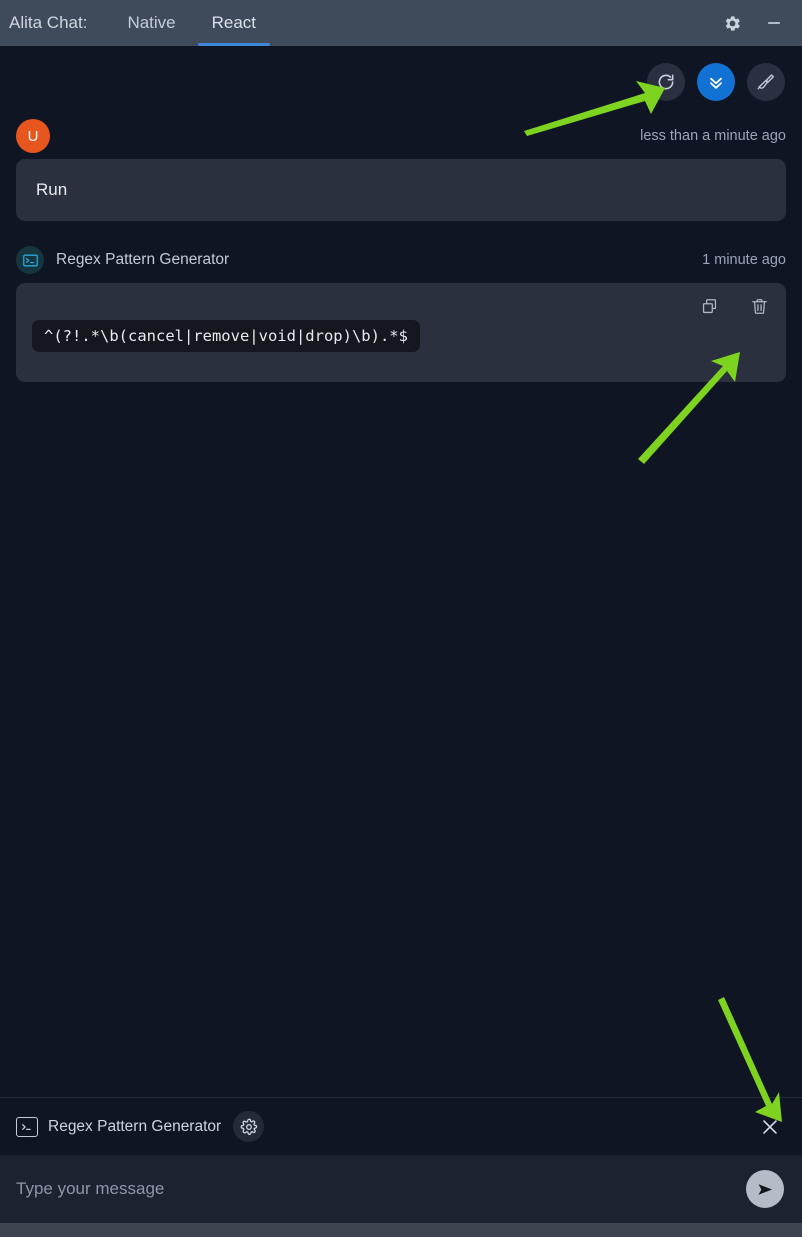  I want to click on app-title: Alita Chat:, so click(48, 22).